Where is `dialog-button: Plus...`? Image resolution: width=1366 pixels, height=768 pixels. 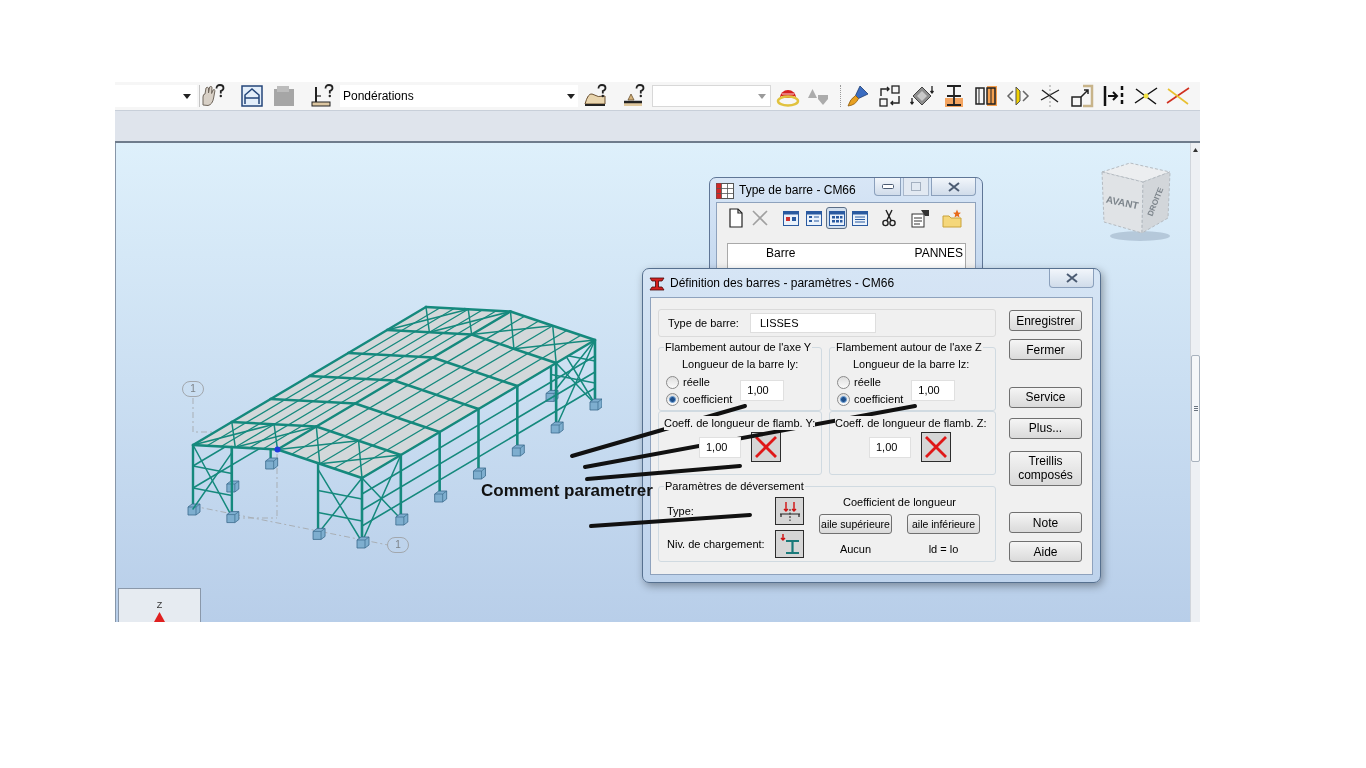
dialog-button: Plus... is located at coordinates (1045, 428).